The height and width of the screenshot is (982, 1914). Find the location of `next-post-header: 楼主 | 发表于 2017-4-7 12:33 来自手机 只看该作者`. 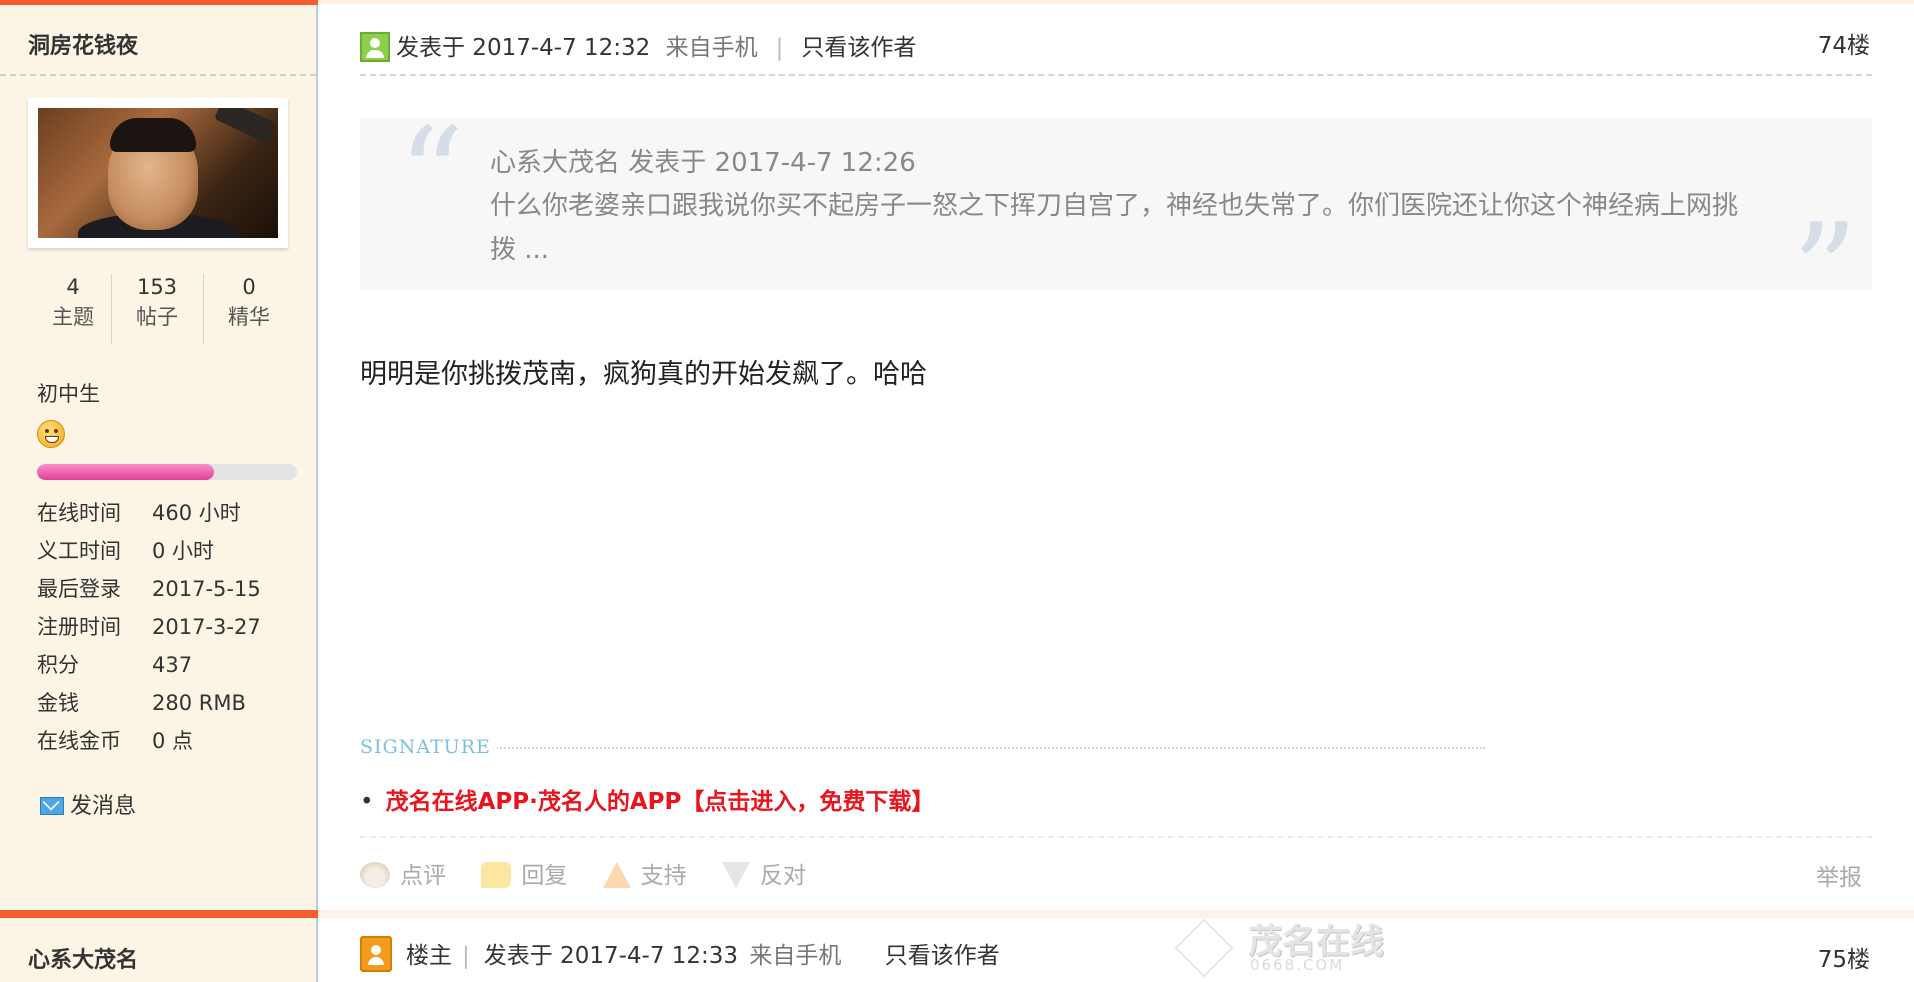

next-post-header: 楼主 | 发表于 2017-4-7 12:33 来自手机 只看该作者 is located at coordinates (680, 954).